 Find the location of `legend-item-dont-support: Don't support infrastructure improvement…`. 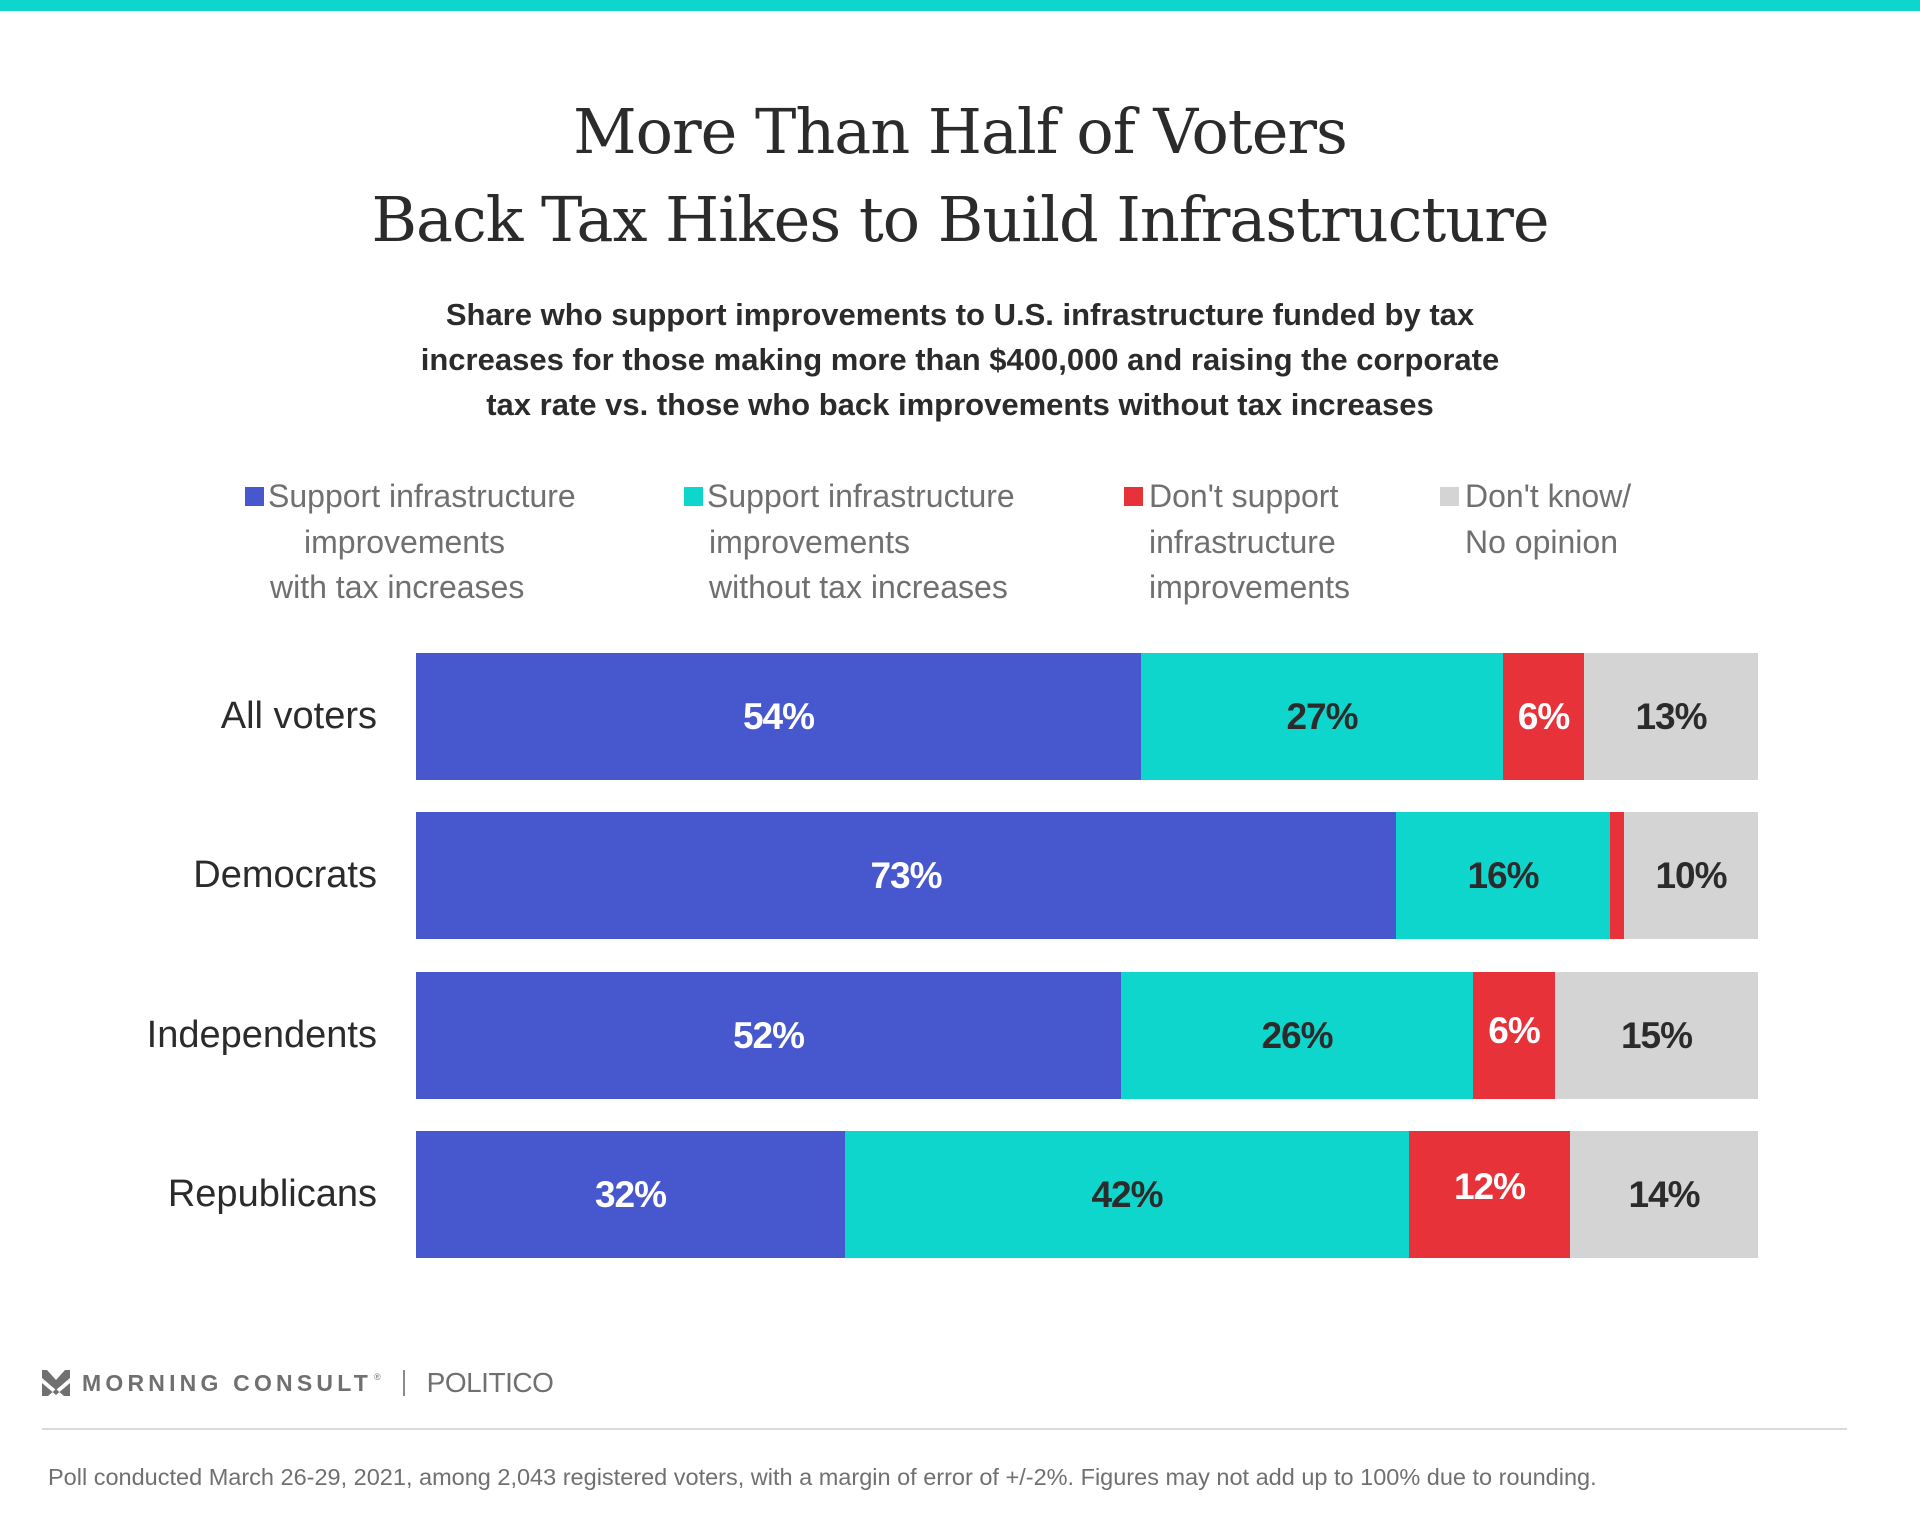

legend-item-dont-support: Don't support infrastructure improvement… is located at coordinates (1237, 542).